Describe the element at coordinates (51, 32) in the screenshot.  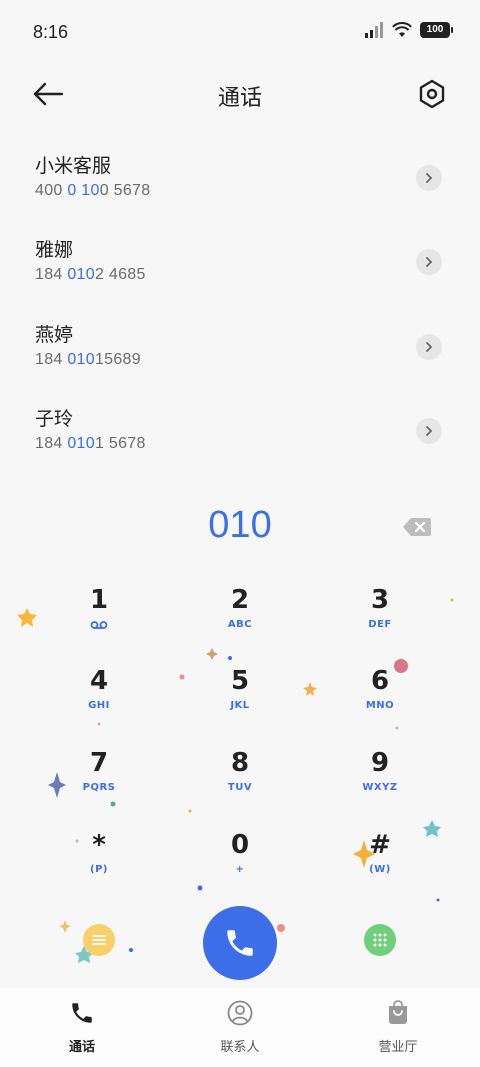
I see `status-time: 8:16` at that location.